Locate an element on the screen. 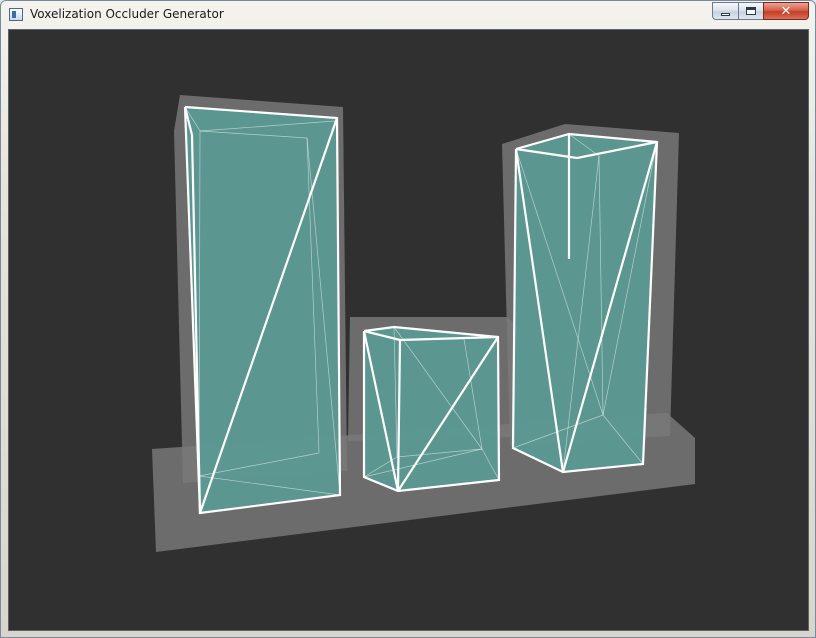 This screenshot has height=638, width=816. leaning-box-mesh is located at coordinates (585, 303).